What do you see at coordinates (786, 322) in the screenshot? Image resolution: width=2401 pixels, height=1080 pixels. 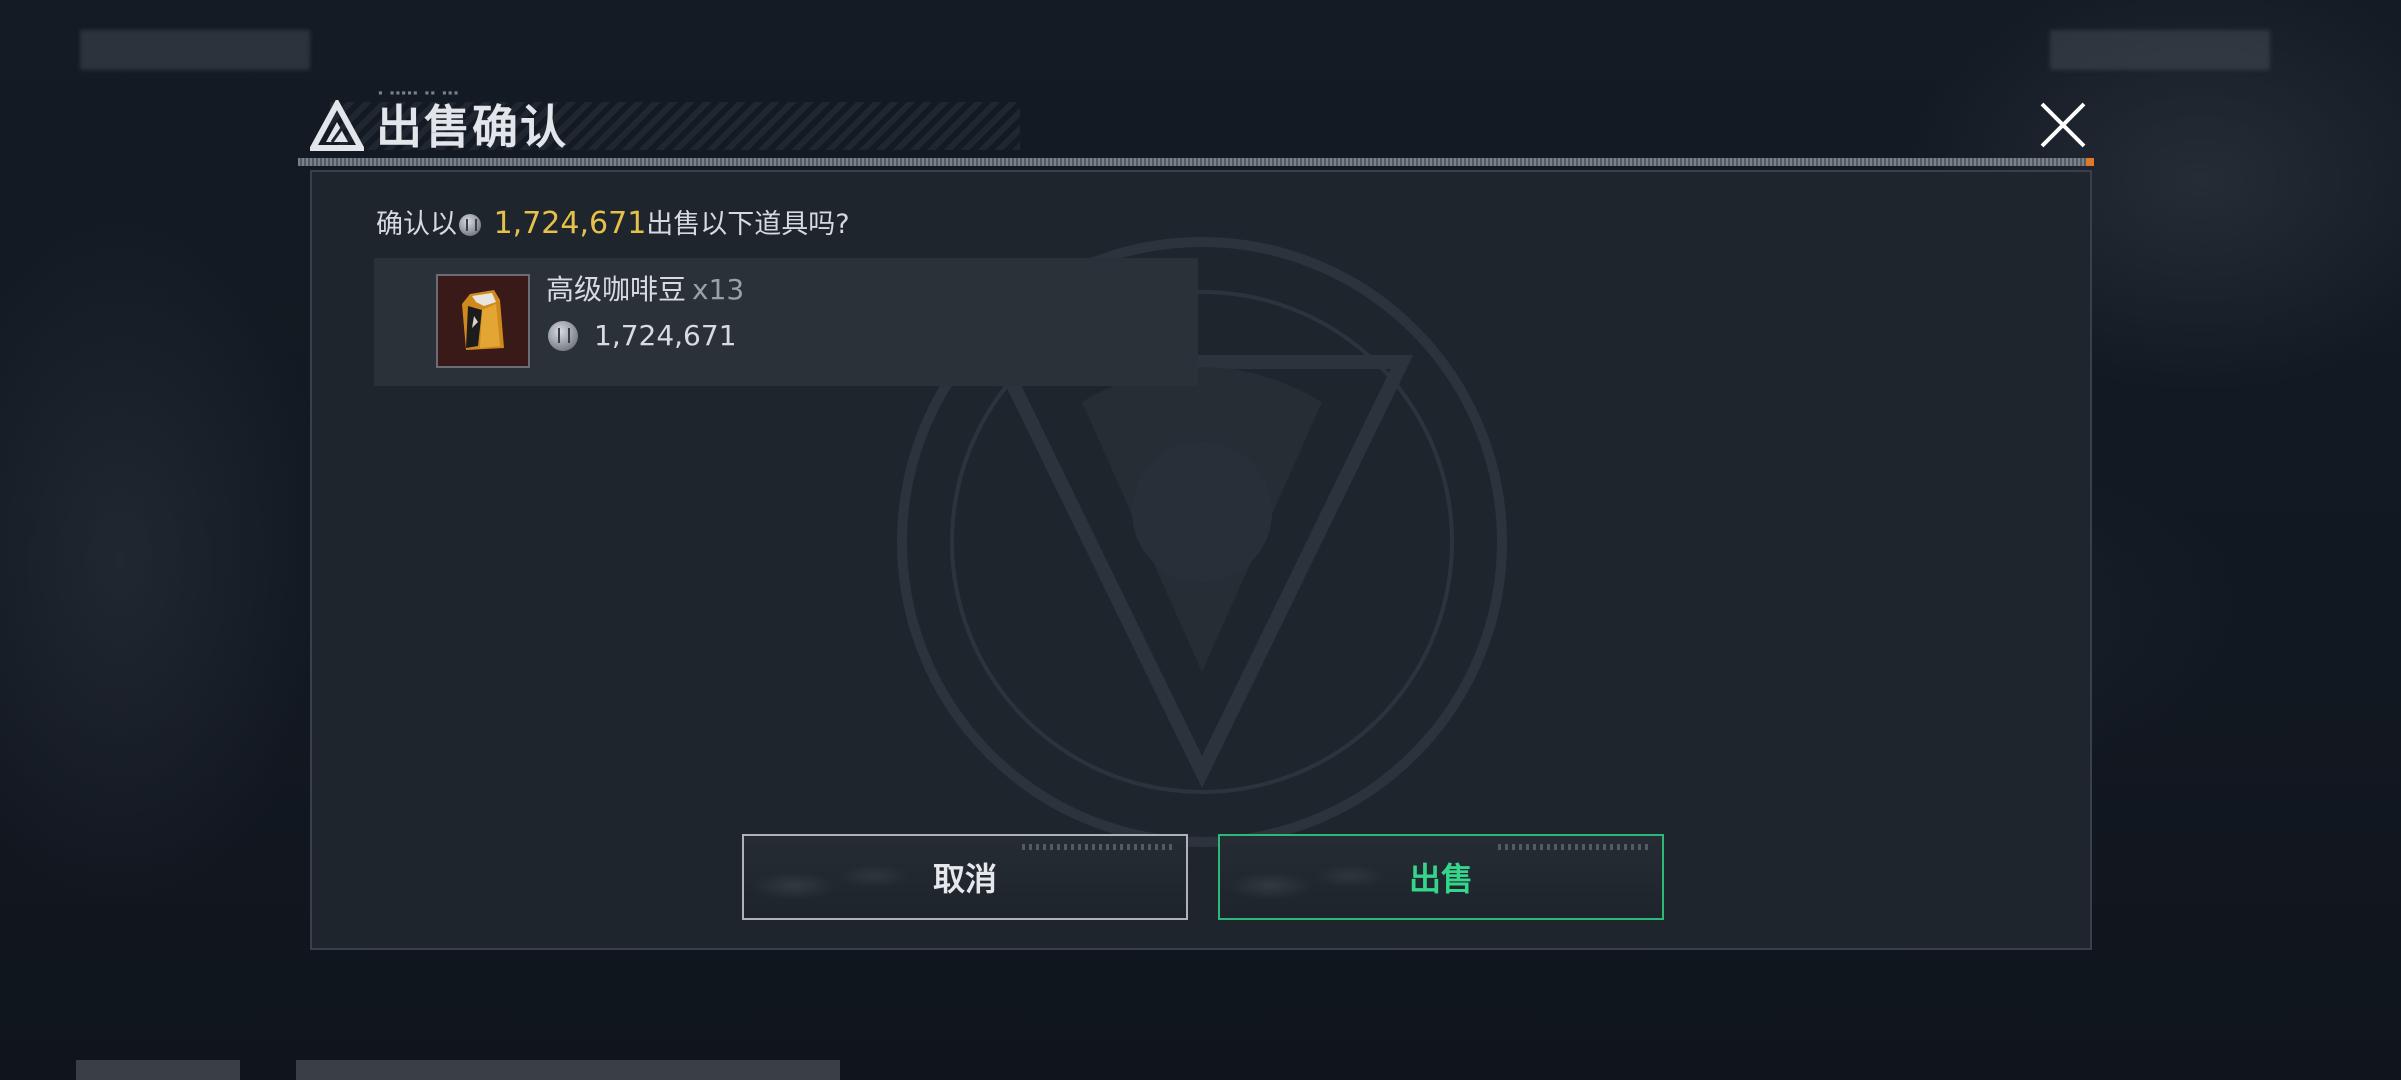 I see `sell-item-row: 高级咖啡豆 x13 1,724,671` at bounding box center [786, 322].